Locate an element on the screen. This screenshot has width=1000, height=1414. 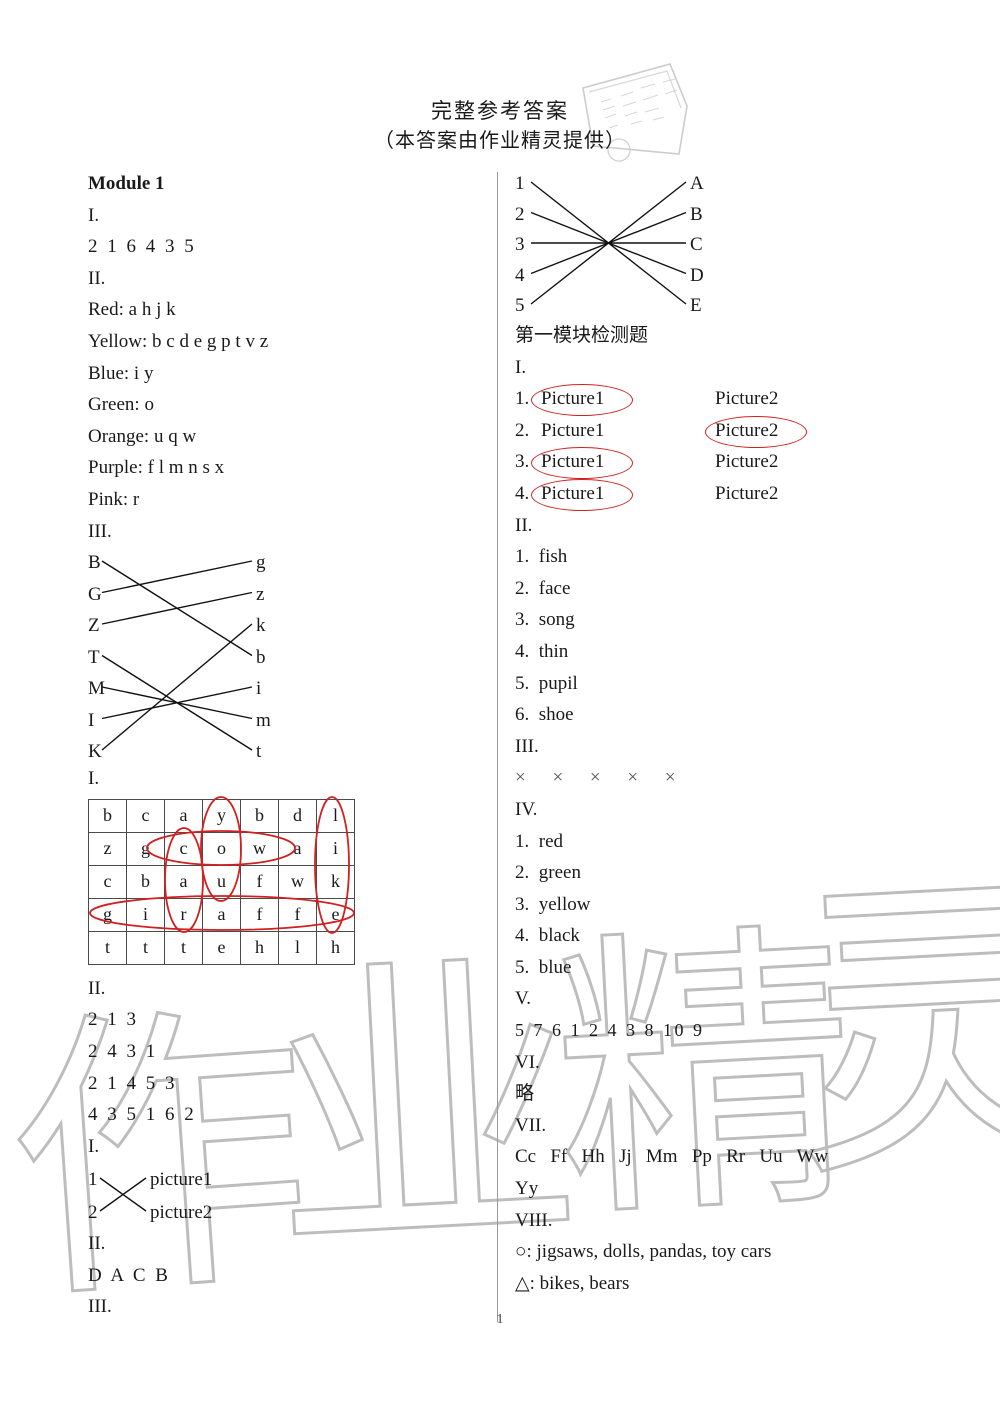
color-answer-5: 5. blue is located at coordinates (543, 967).